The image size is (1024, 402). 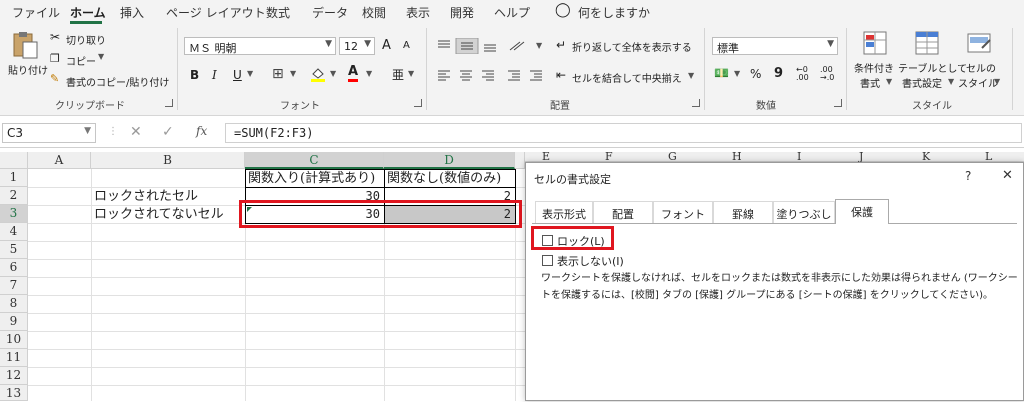 I want to click on tab-border: 罫線, so click(x=743, y=212).